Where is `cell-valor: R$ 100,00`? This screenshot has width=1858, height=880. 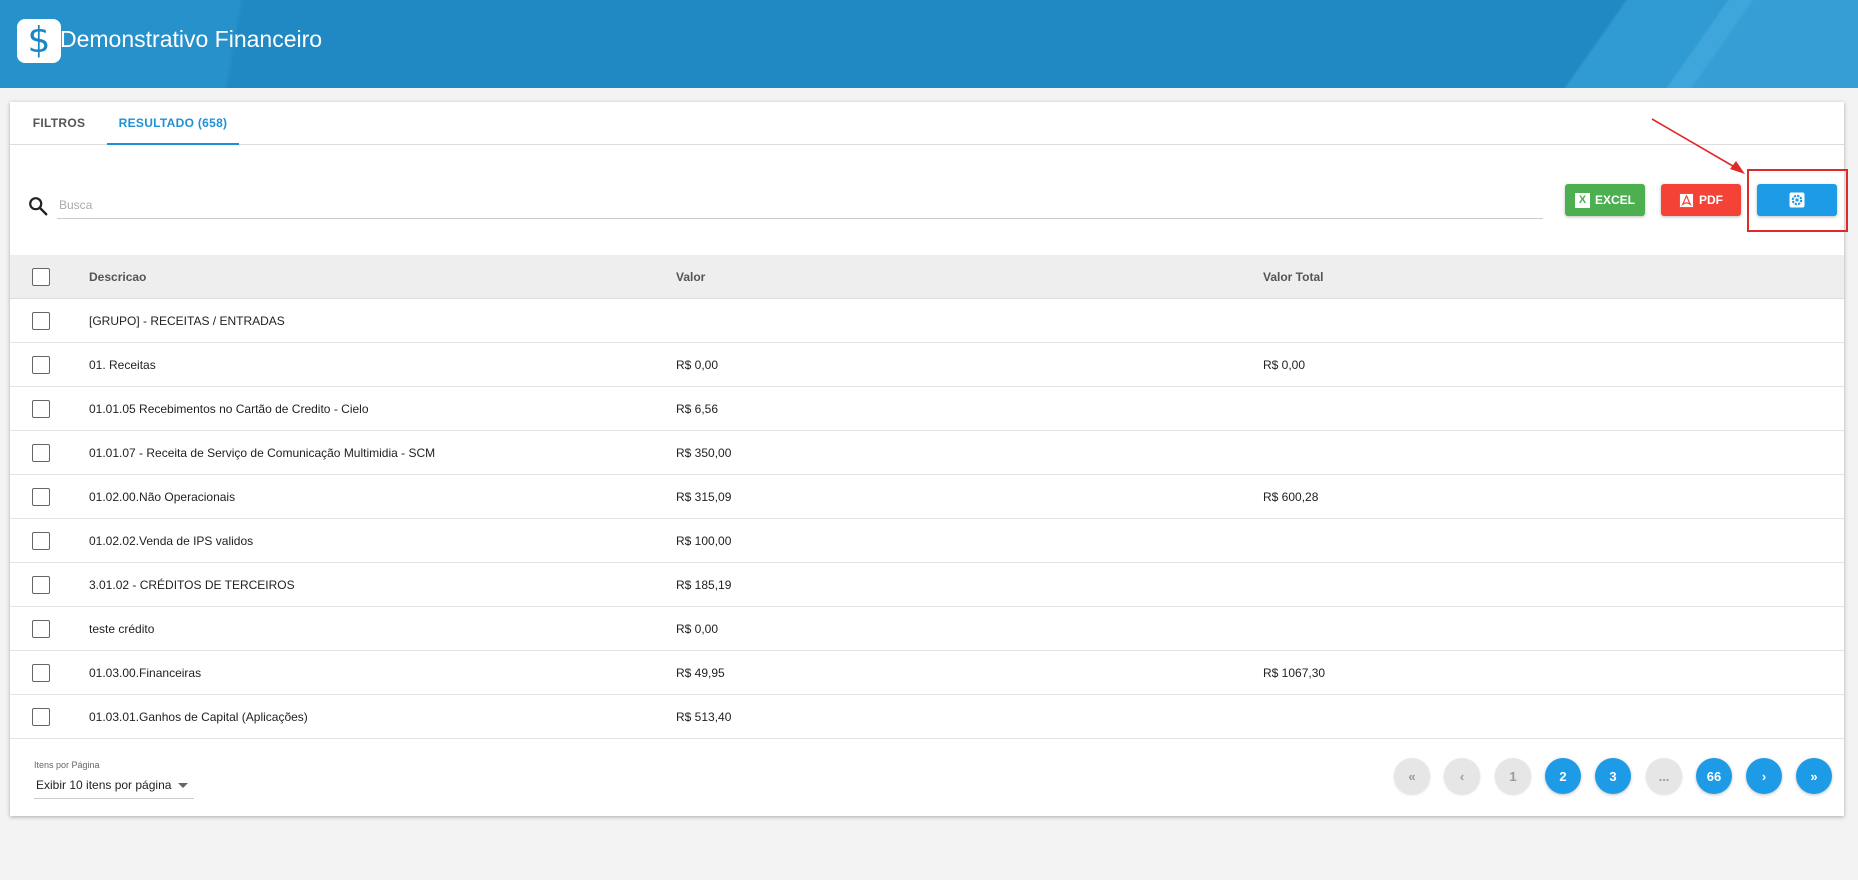
cell-valor: R$ 100,00 is located at coordinates (704, 541).